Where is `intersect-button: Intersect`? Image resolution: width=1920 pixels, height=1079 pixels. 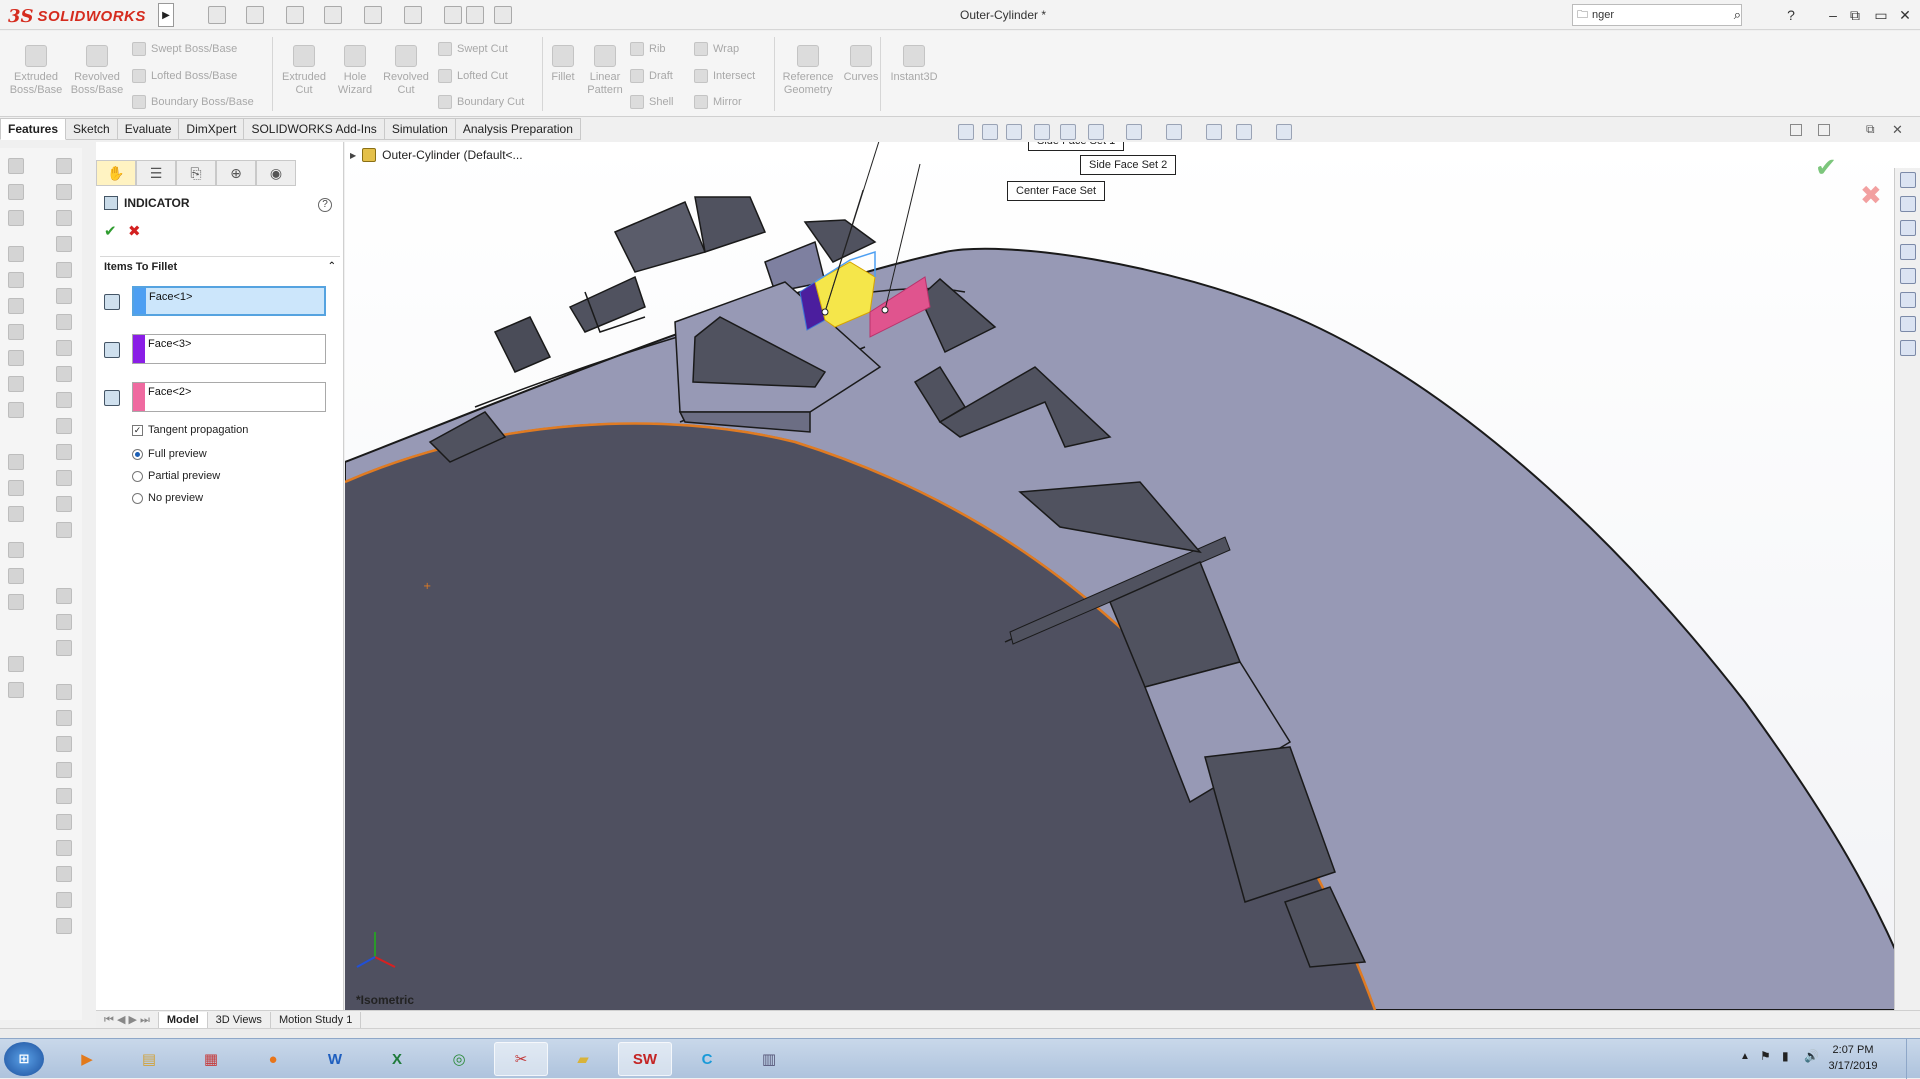
intersect-button: Intersect is located at coordinates (724, 76).